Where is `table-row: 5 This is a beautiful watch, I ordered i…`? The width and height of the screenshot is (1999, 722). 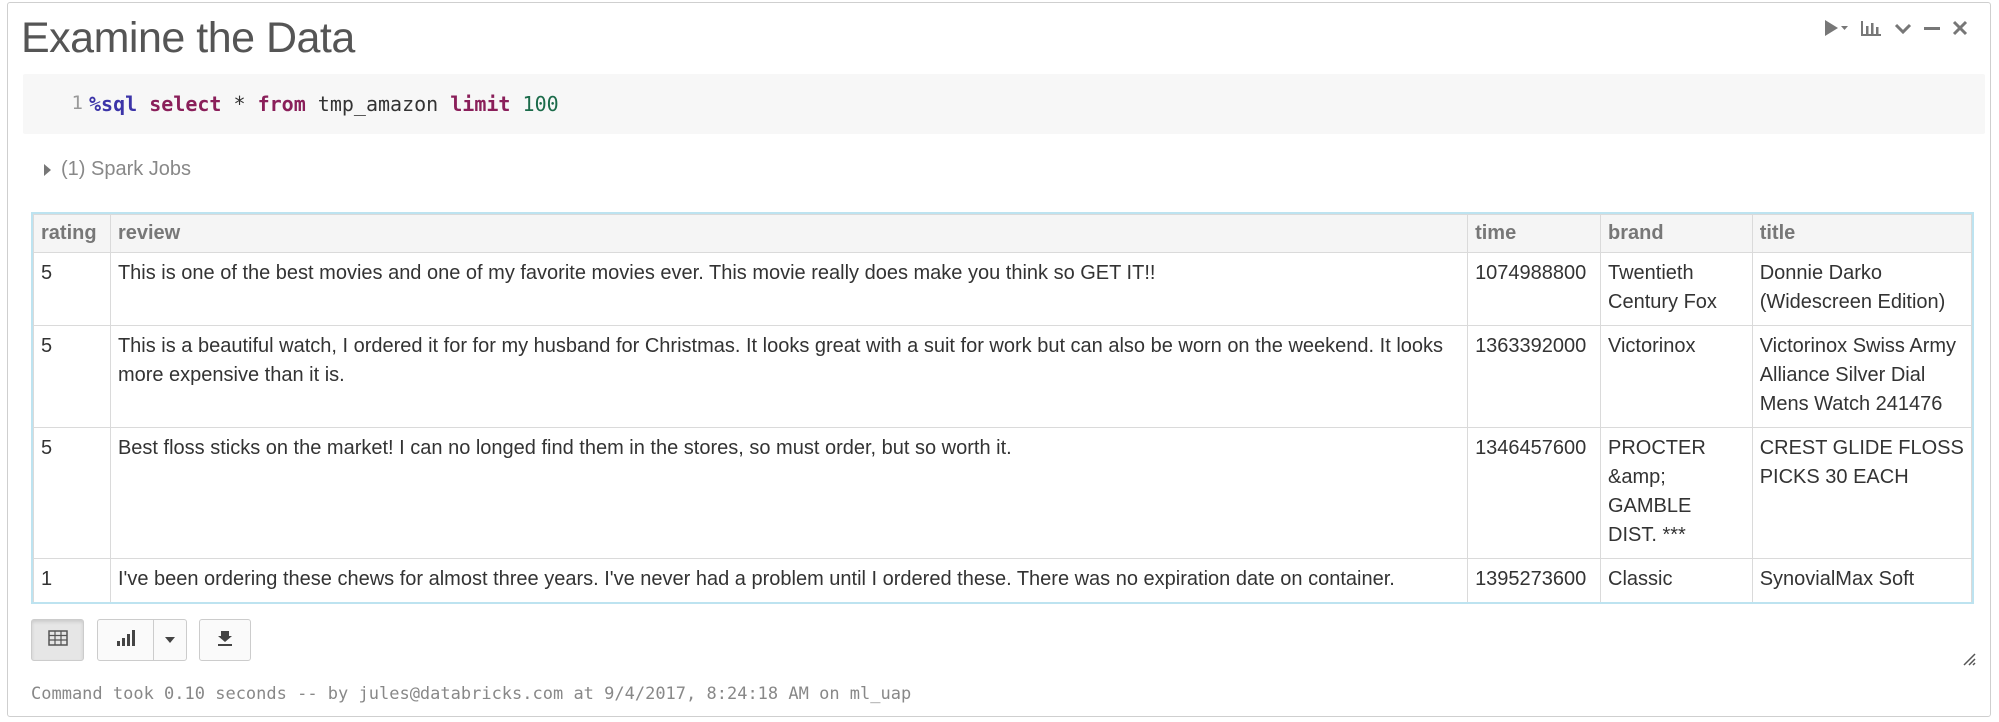
table-row: 5 This is a beautiful watch, I ordered i… is located at coordinates (1002, 376).